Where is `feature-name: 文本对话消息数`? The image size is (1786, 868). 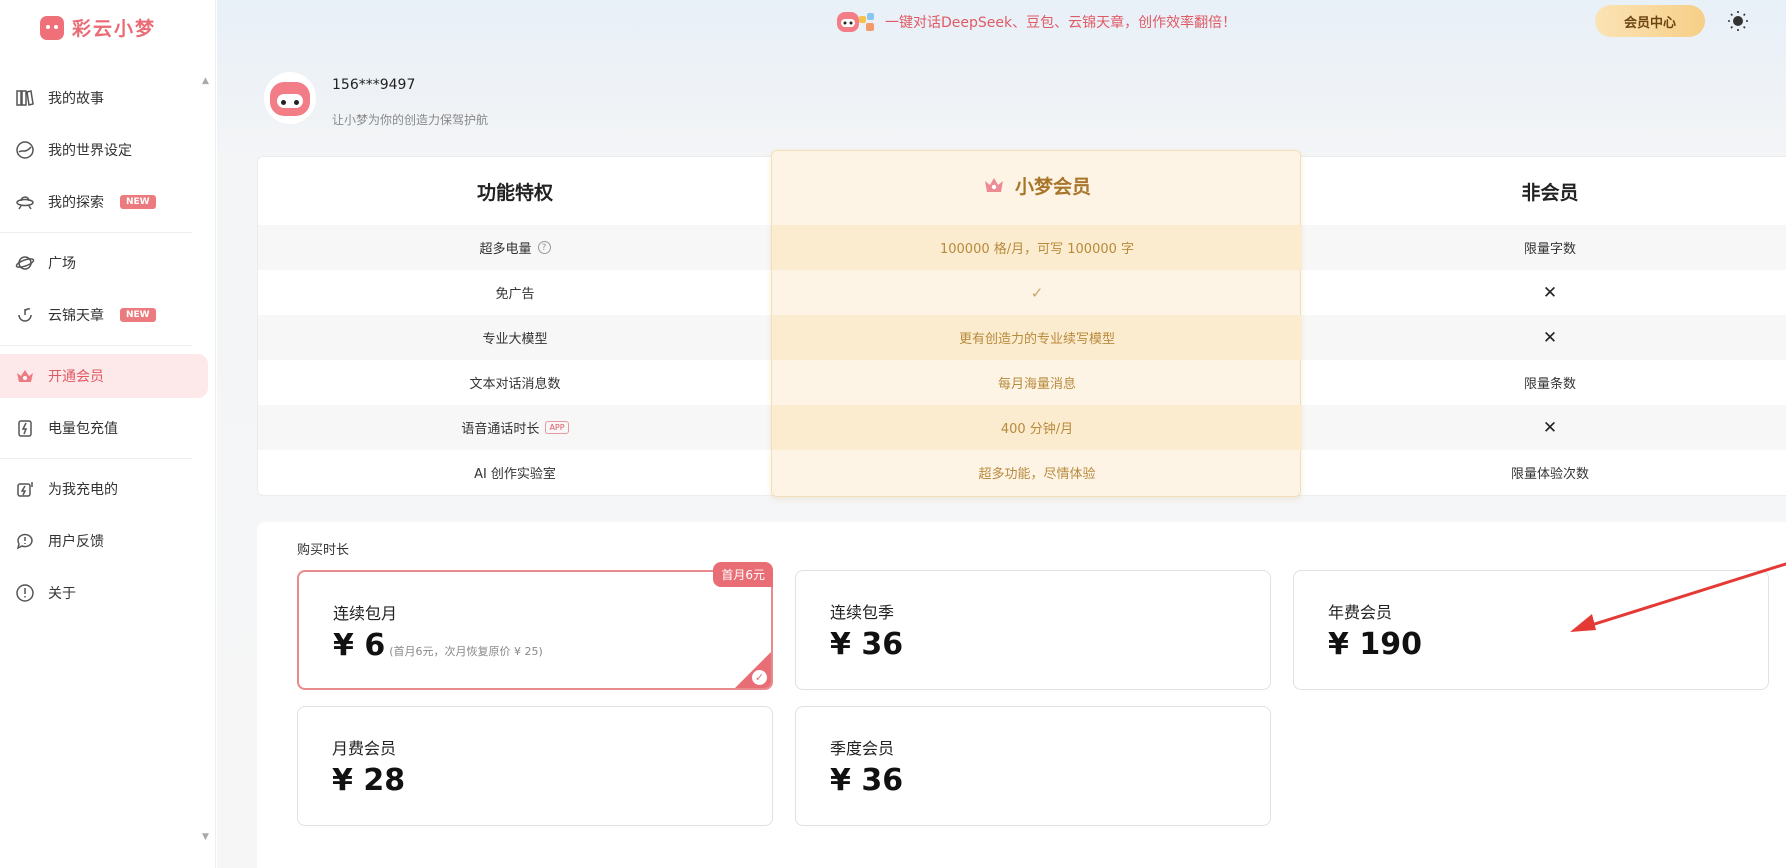
feature-name: 文本对话消息数 is located at coordinates (515, 384).